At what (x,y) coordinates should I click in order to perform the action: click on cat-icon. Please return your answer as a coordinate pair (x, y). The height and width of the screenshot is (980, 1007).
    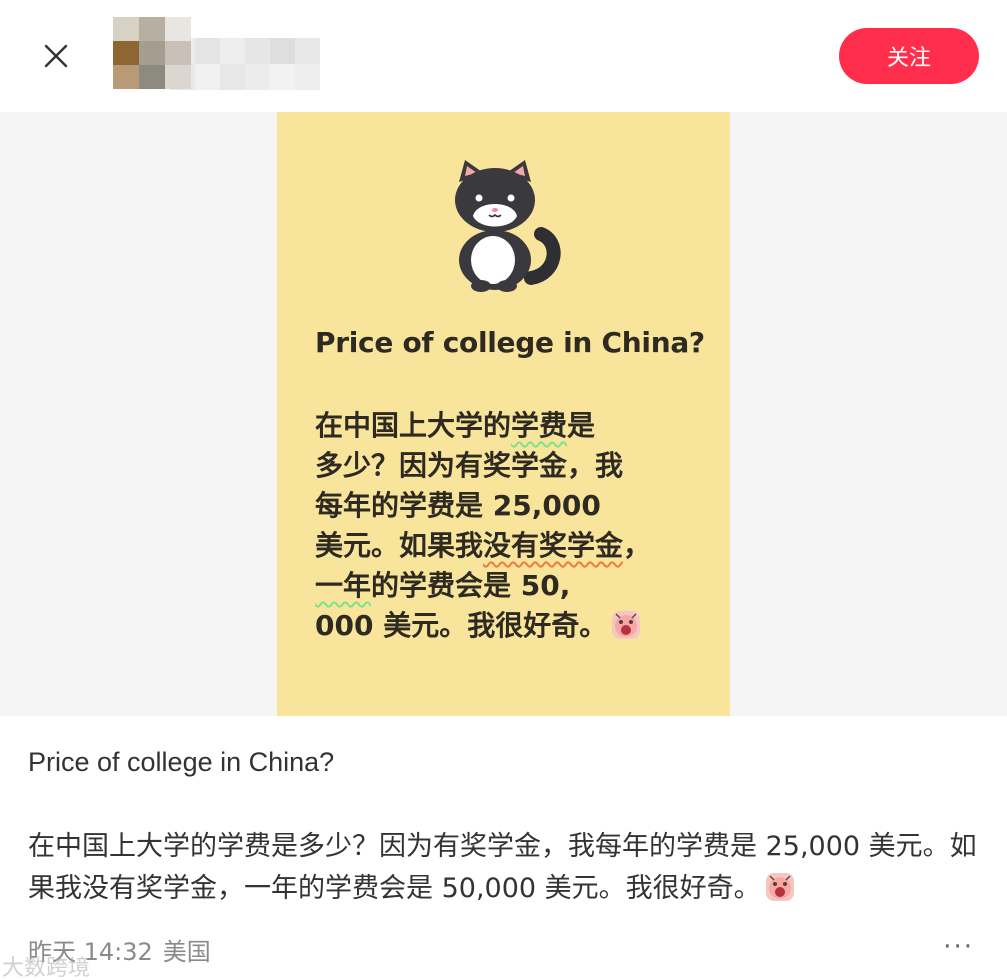
    Looking at the image, I should click on (508, 226).